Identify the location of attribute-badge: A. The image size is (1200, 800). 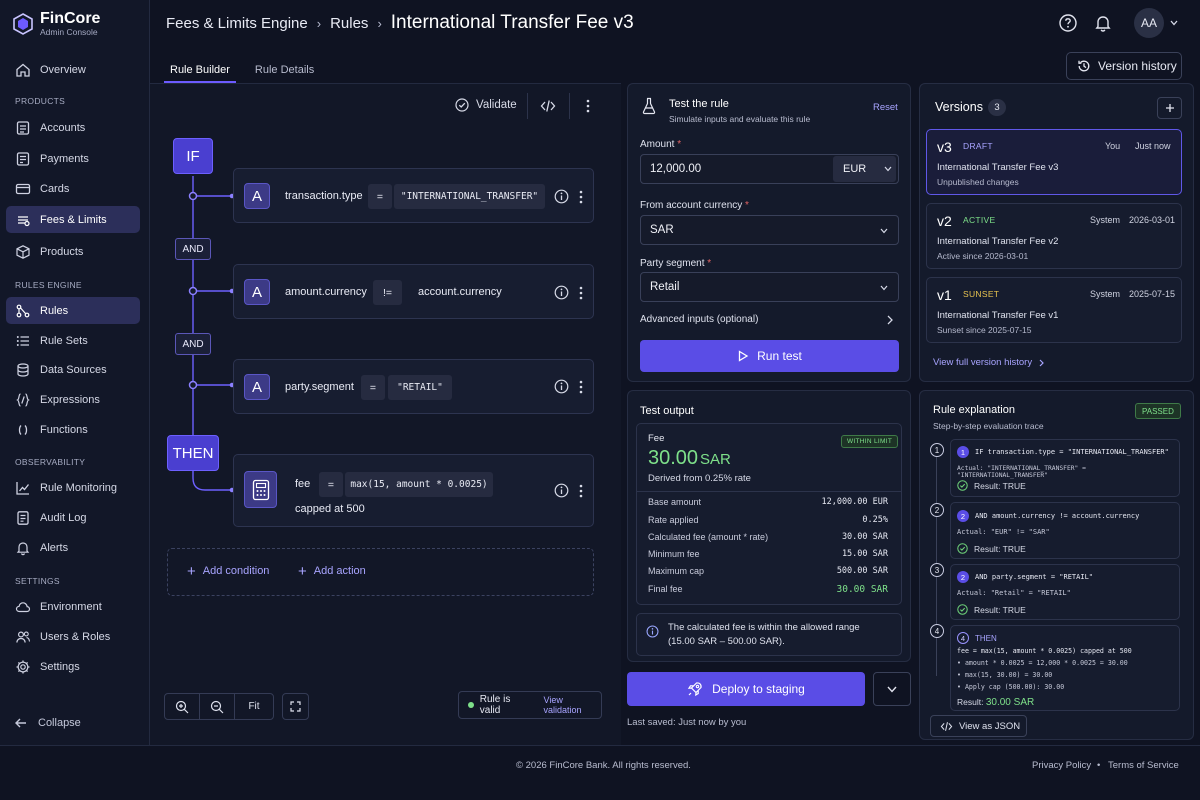
(257, 196).